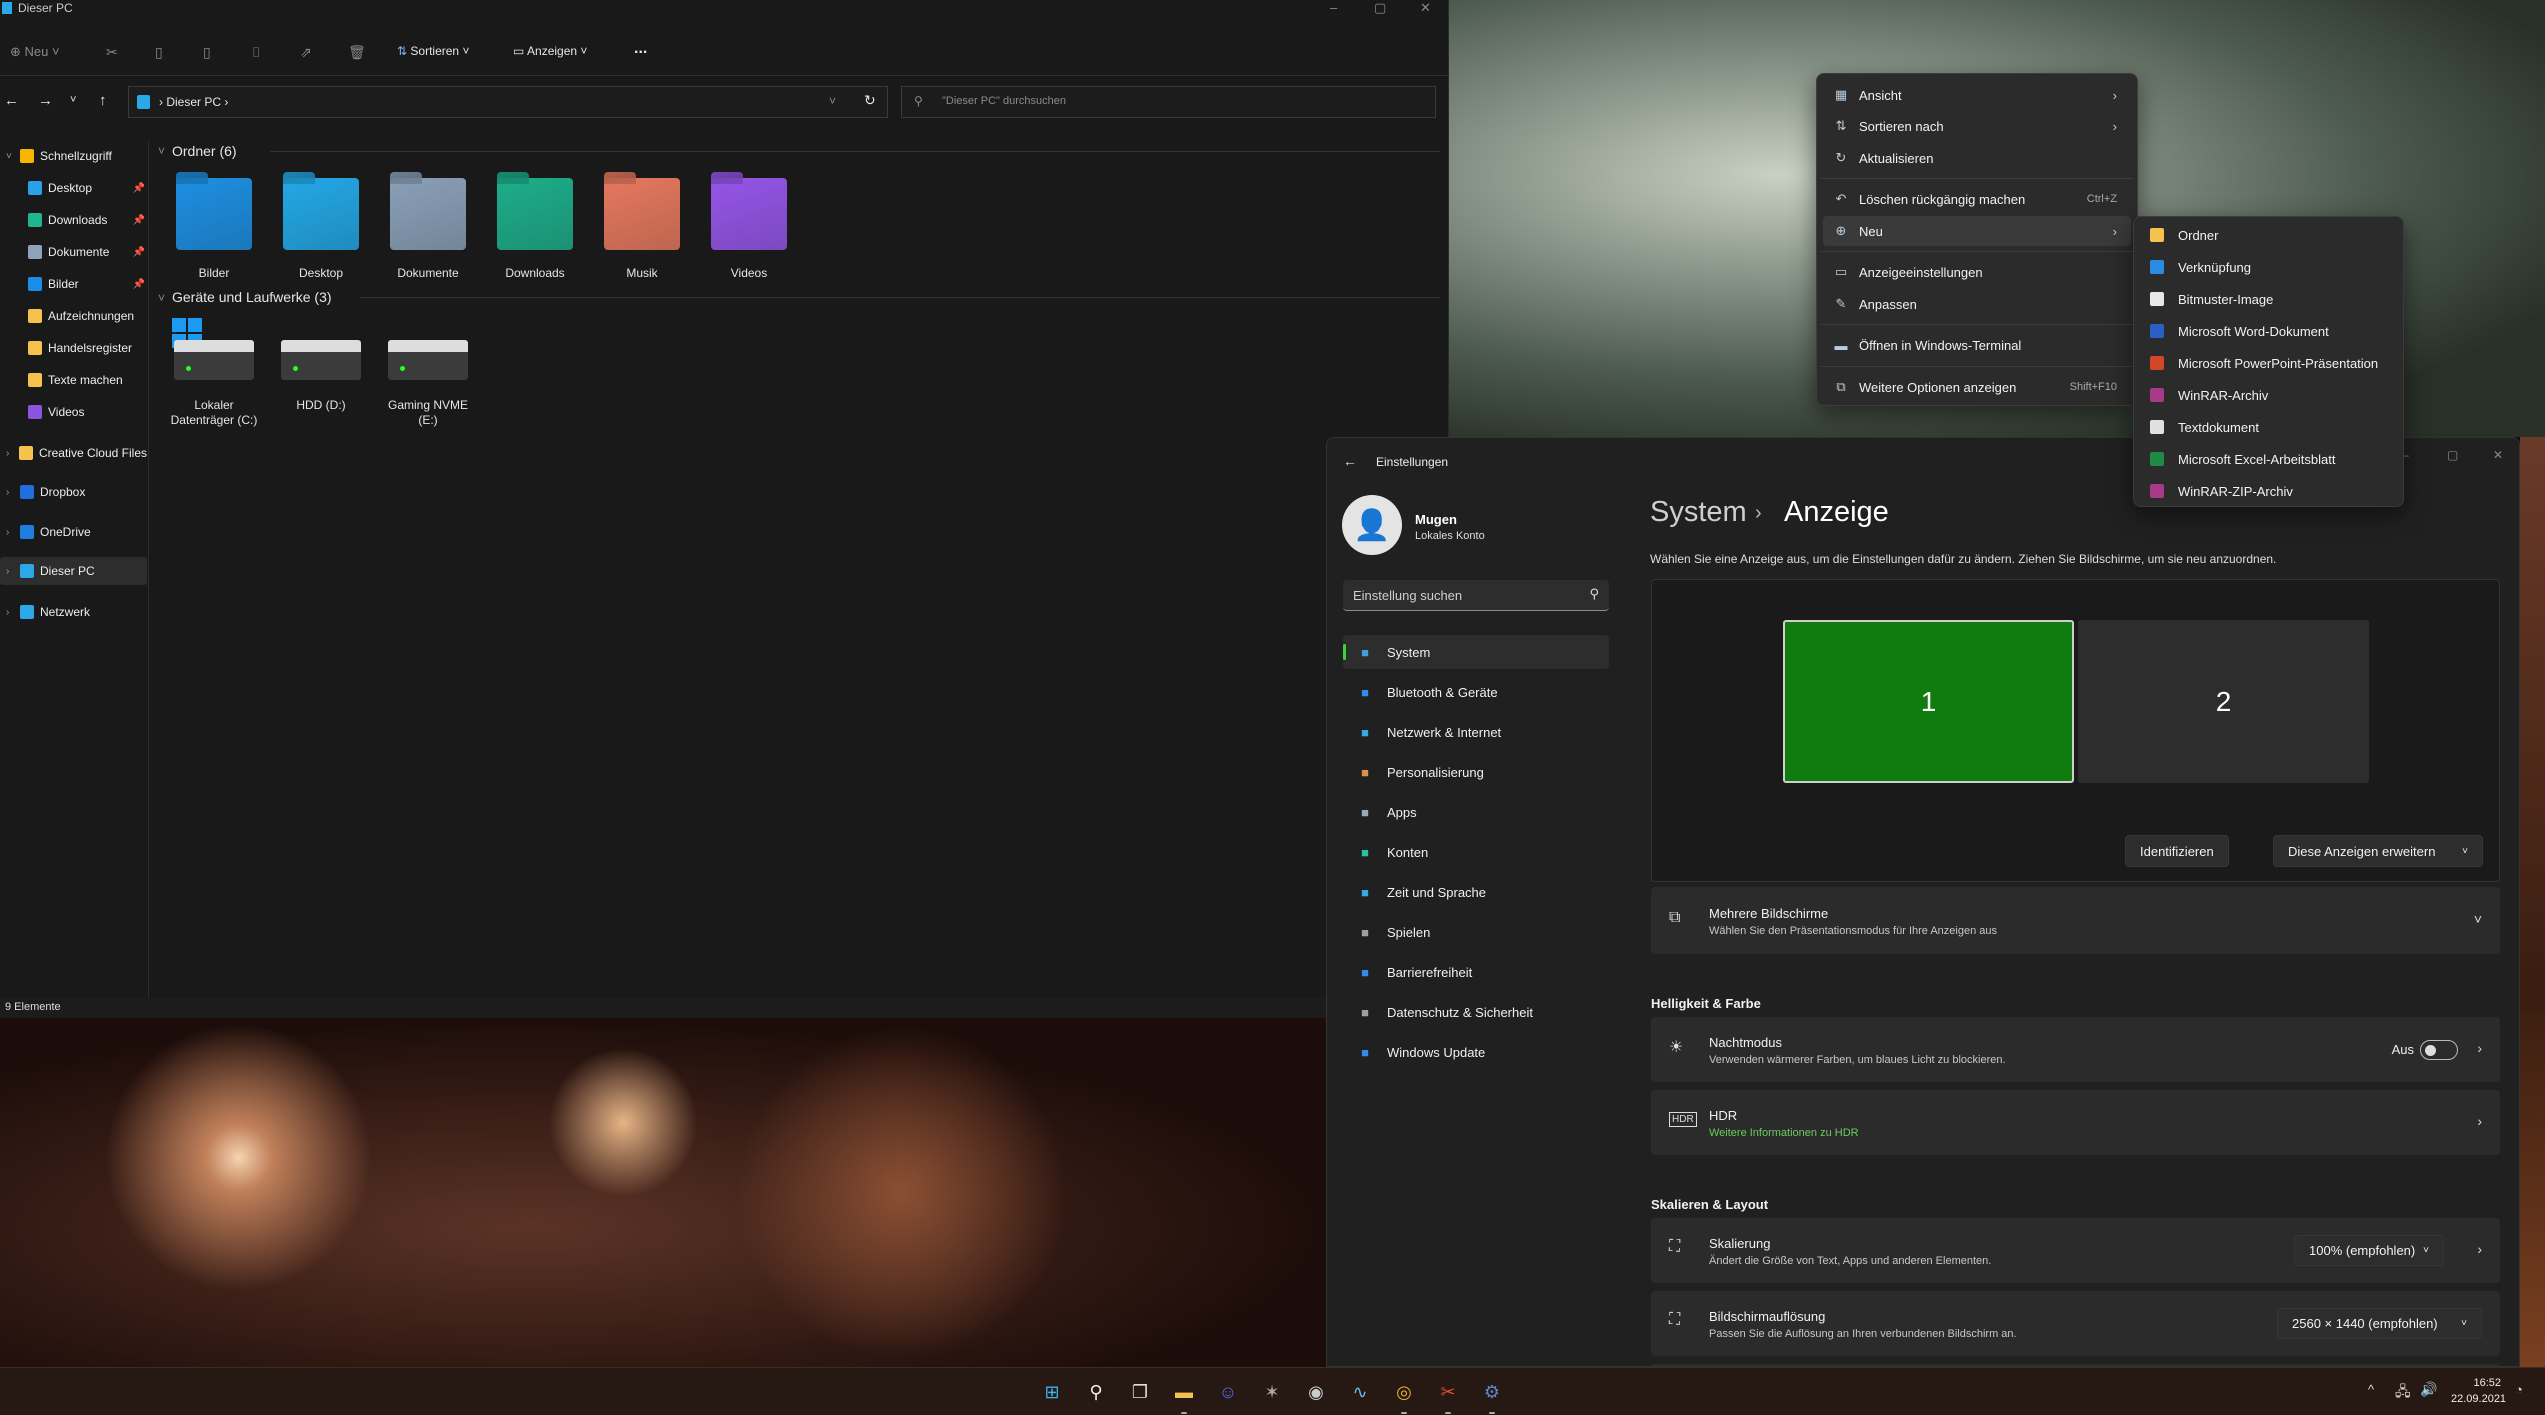 Image resolution: width=2545 pixels, height=1415 pixels. Describe the element at coordinates (2268, 267) in the screenshot. I see `submenu-item: Verknüpfung` at that location.